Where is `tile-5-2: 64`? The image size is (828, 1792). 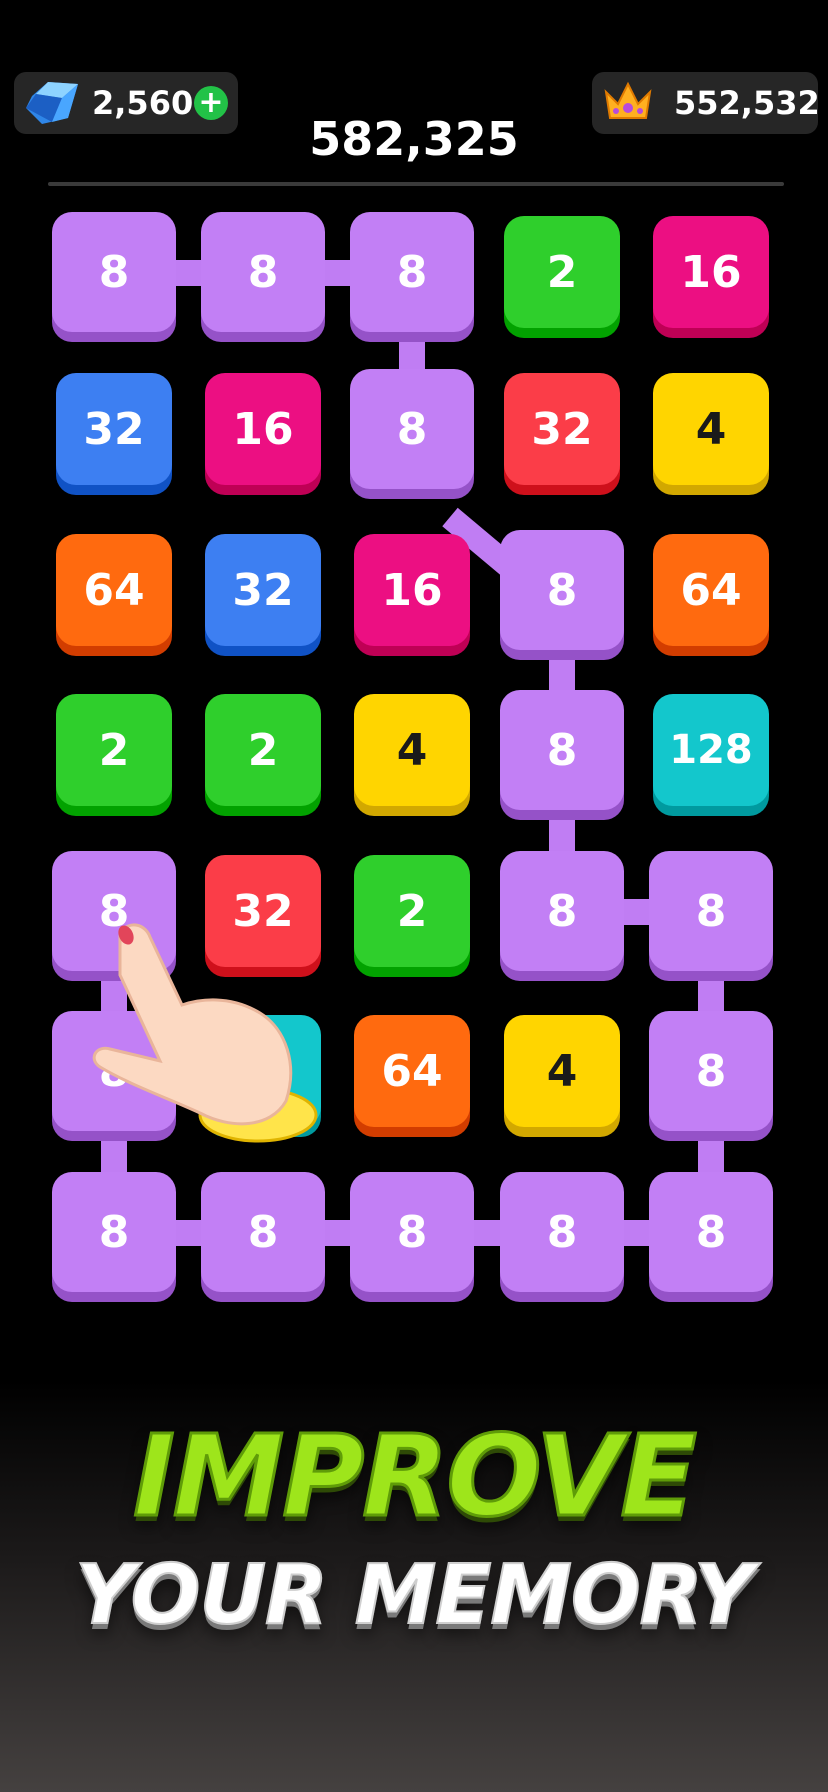
tile-5-2: 64 is located at coordinates (412, 1071).